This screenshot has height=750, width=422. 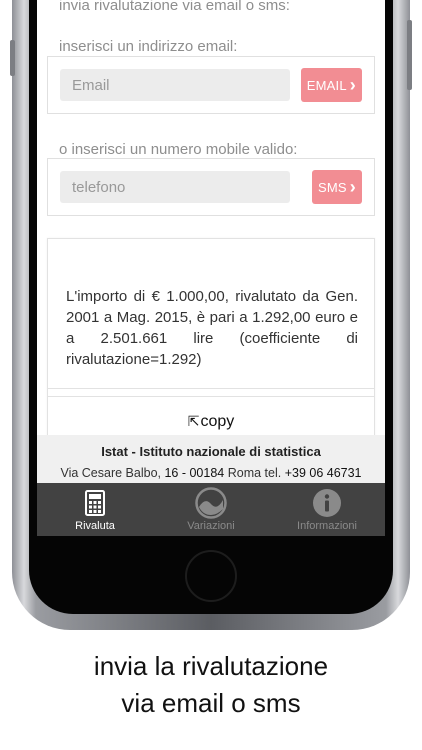 I want to click on info-icon, so click(x=327, y=503).